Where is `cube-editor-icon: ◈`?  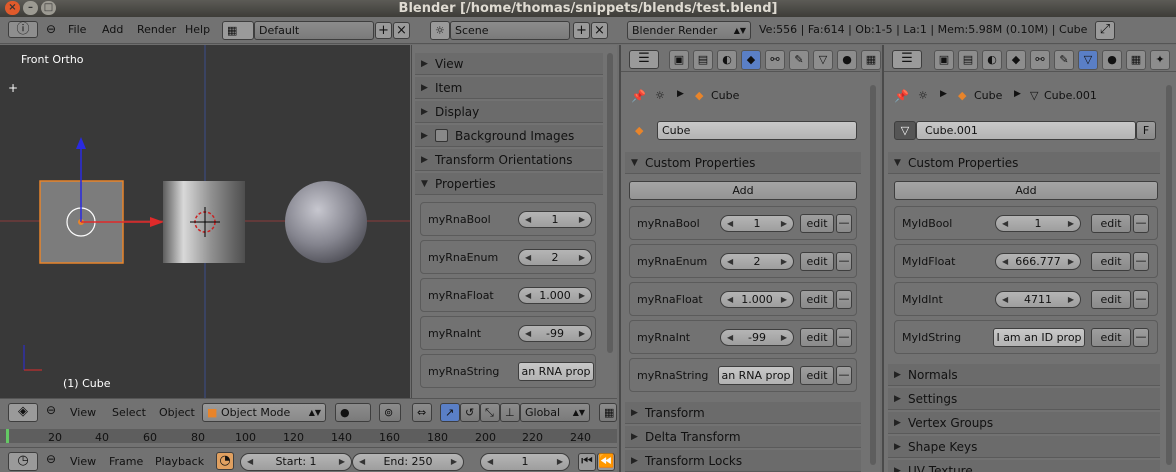 cube-editor-icon: ◈ is located at coordinates (23, 412).